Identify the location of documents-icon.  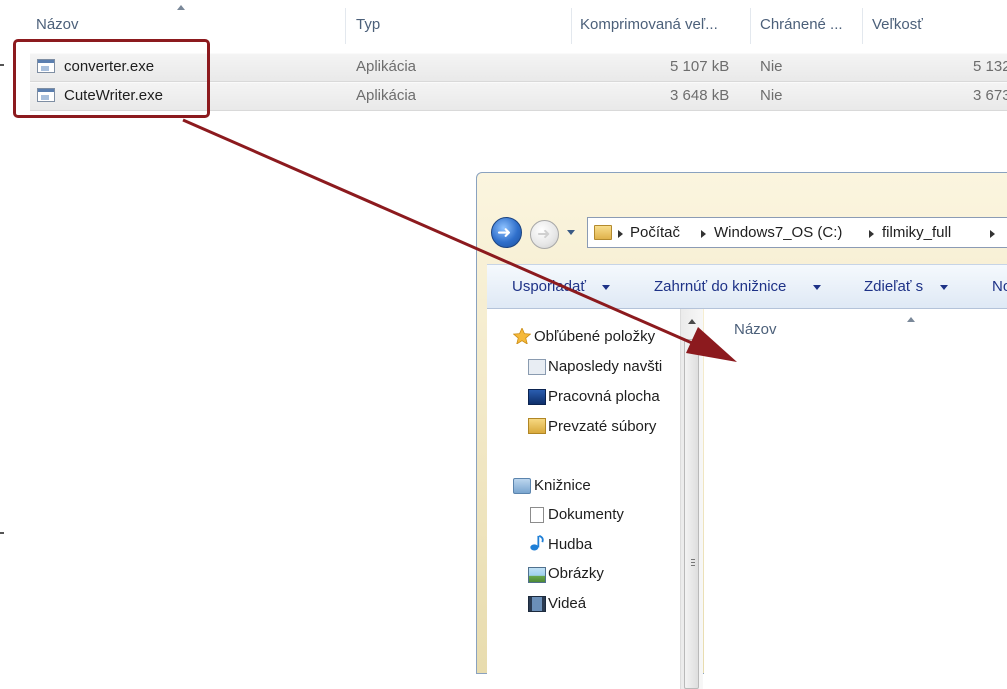
(537, 515).